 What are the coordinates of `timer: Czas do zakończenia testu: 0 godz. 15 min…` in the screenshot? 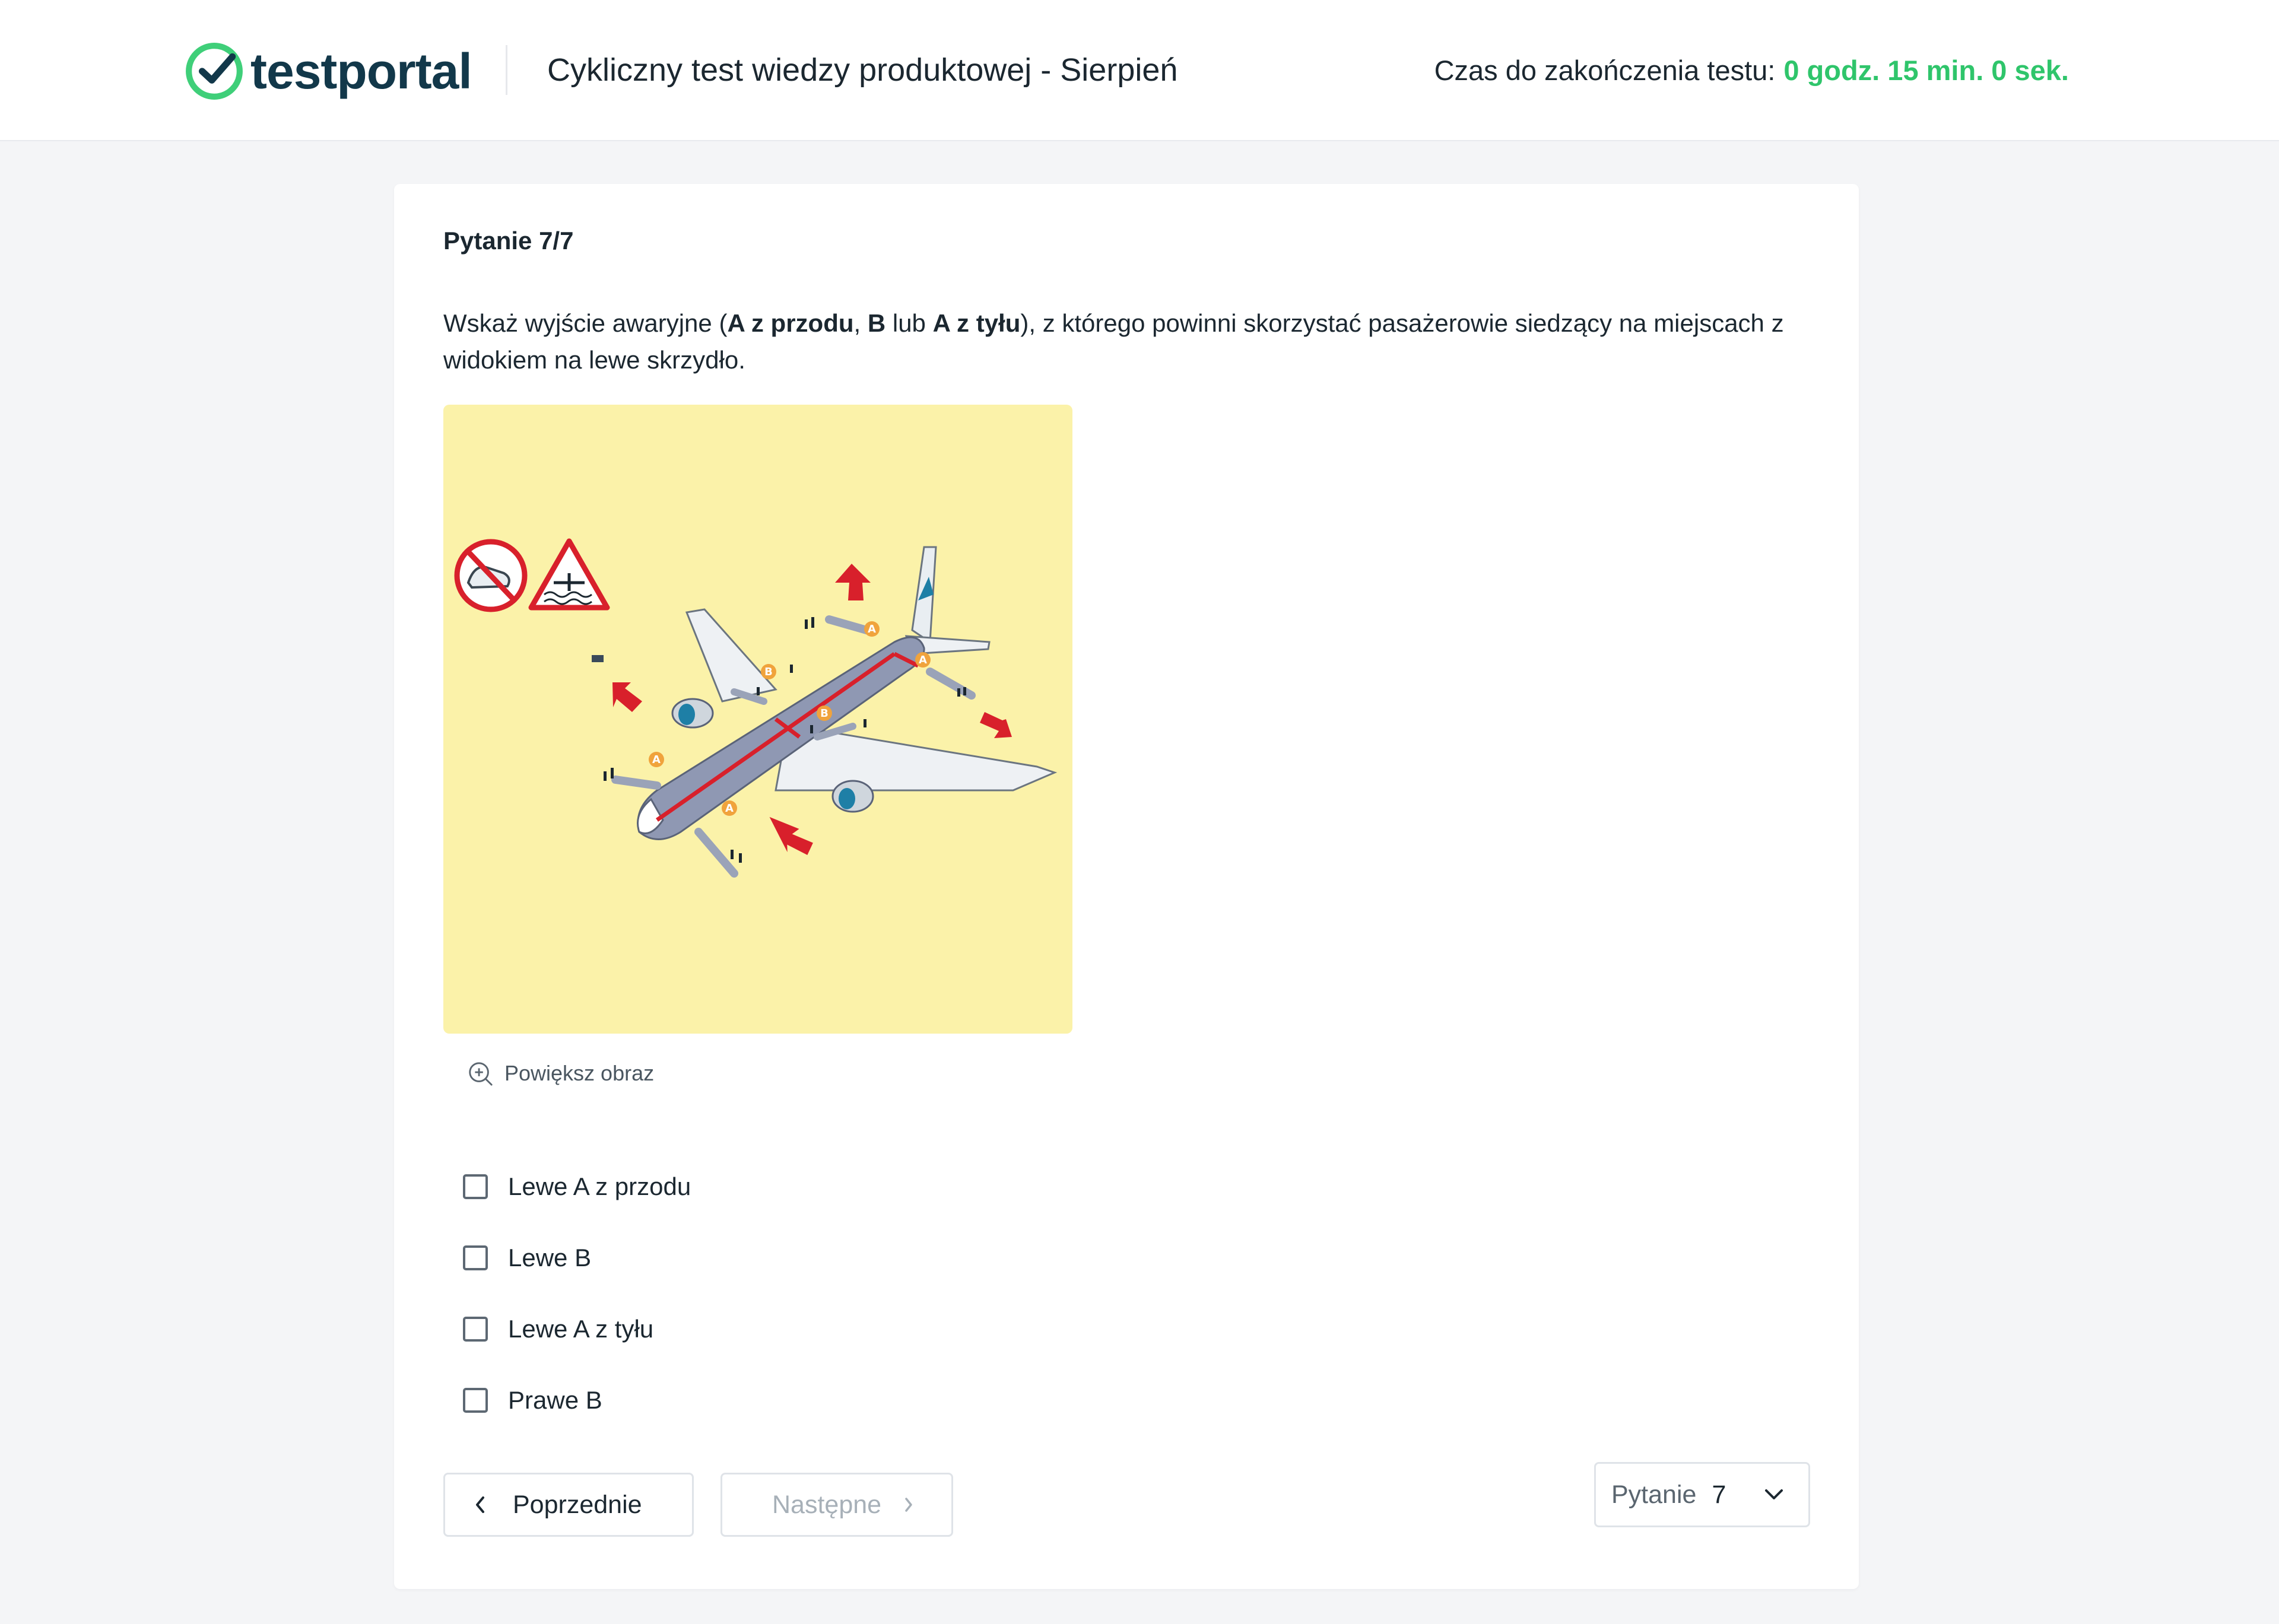 It's located at (1751, 70).